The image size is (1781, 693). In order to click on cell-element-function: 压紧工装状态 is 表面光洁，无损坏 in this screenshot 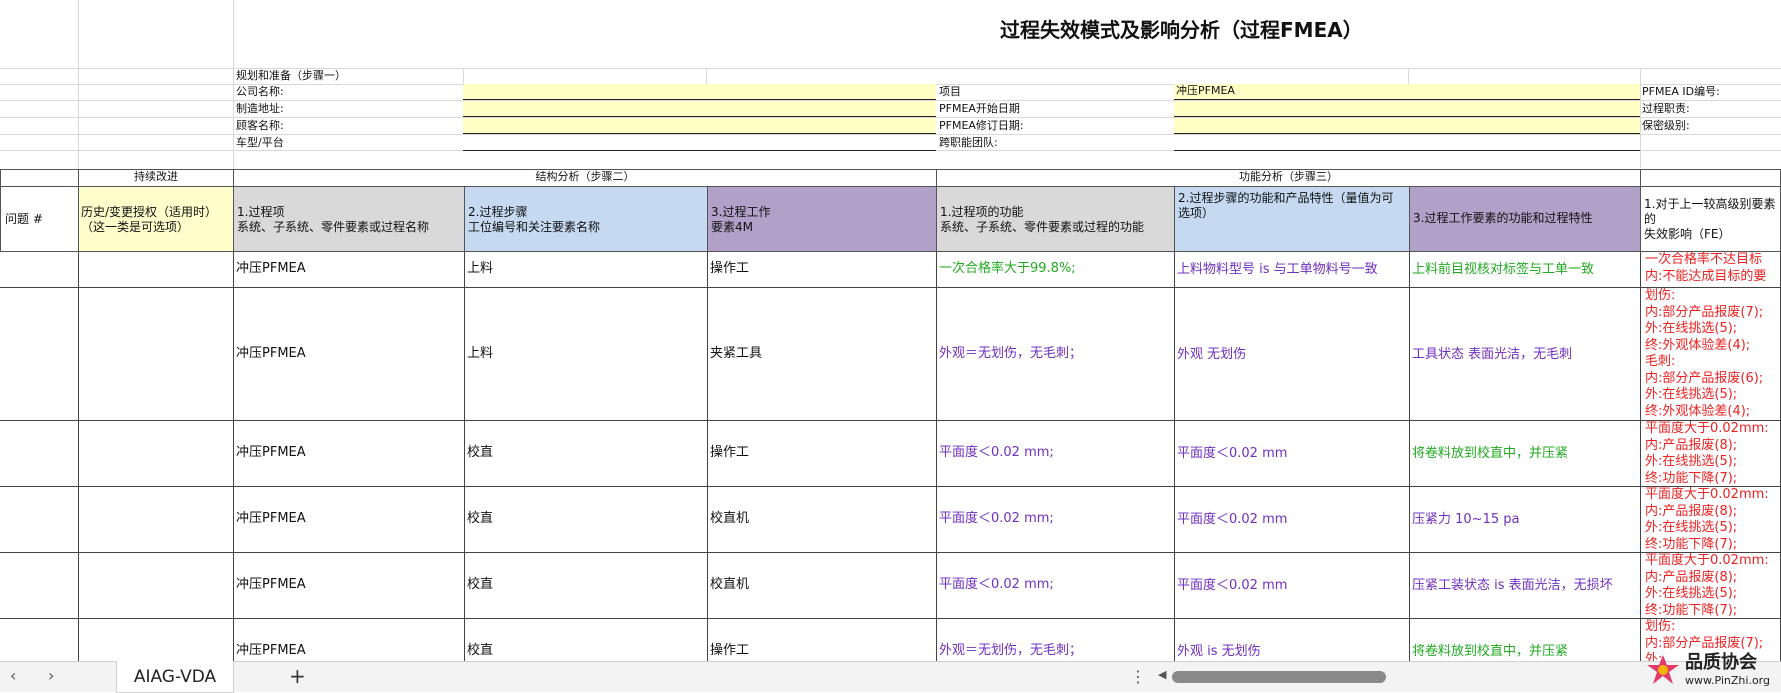, I will do `click(1525, 586)`.